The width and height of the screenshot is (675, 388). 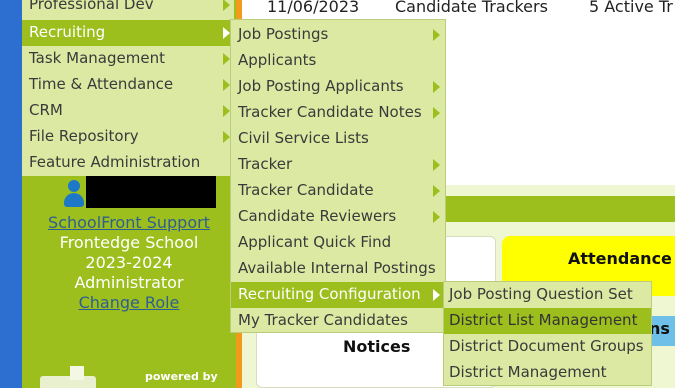 I want to click on menu-item-label: Candidate Reviewers, so click(x=317, y=216).